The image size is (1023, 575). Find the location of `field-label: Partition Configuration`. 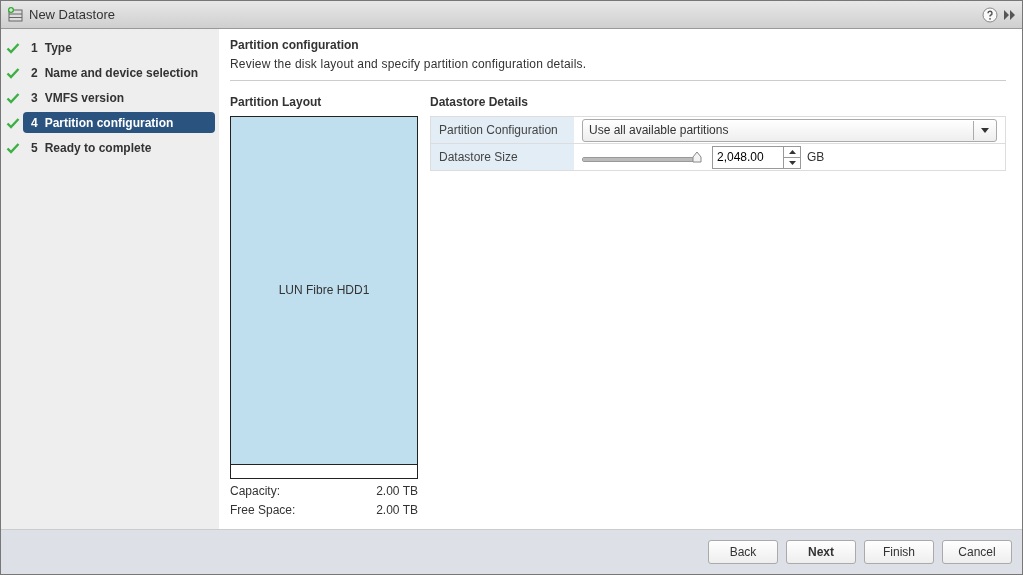

field-label: Partition Configuration is located at coordinates (502, 130).